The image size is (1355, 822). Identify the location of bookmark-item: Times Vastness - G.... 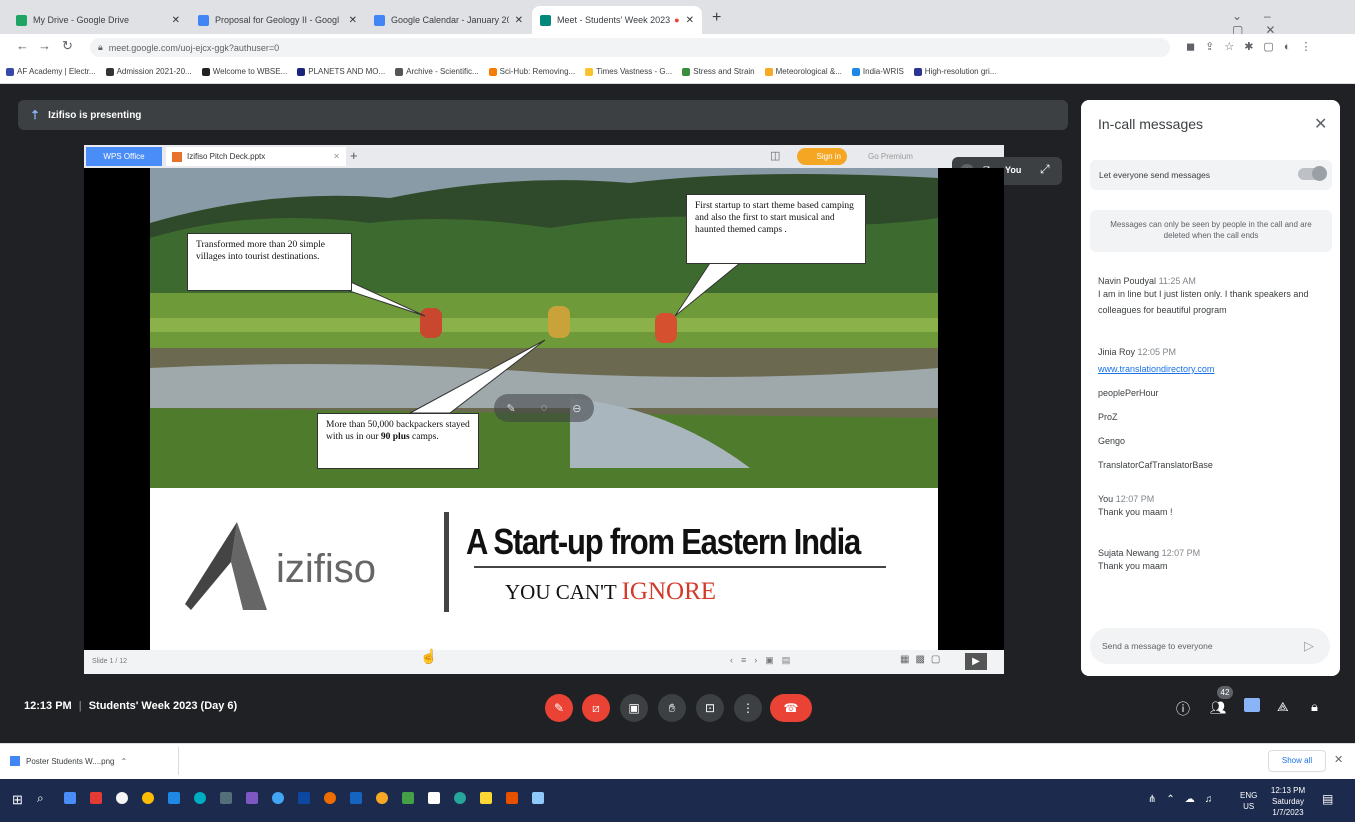
(628, 71).